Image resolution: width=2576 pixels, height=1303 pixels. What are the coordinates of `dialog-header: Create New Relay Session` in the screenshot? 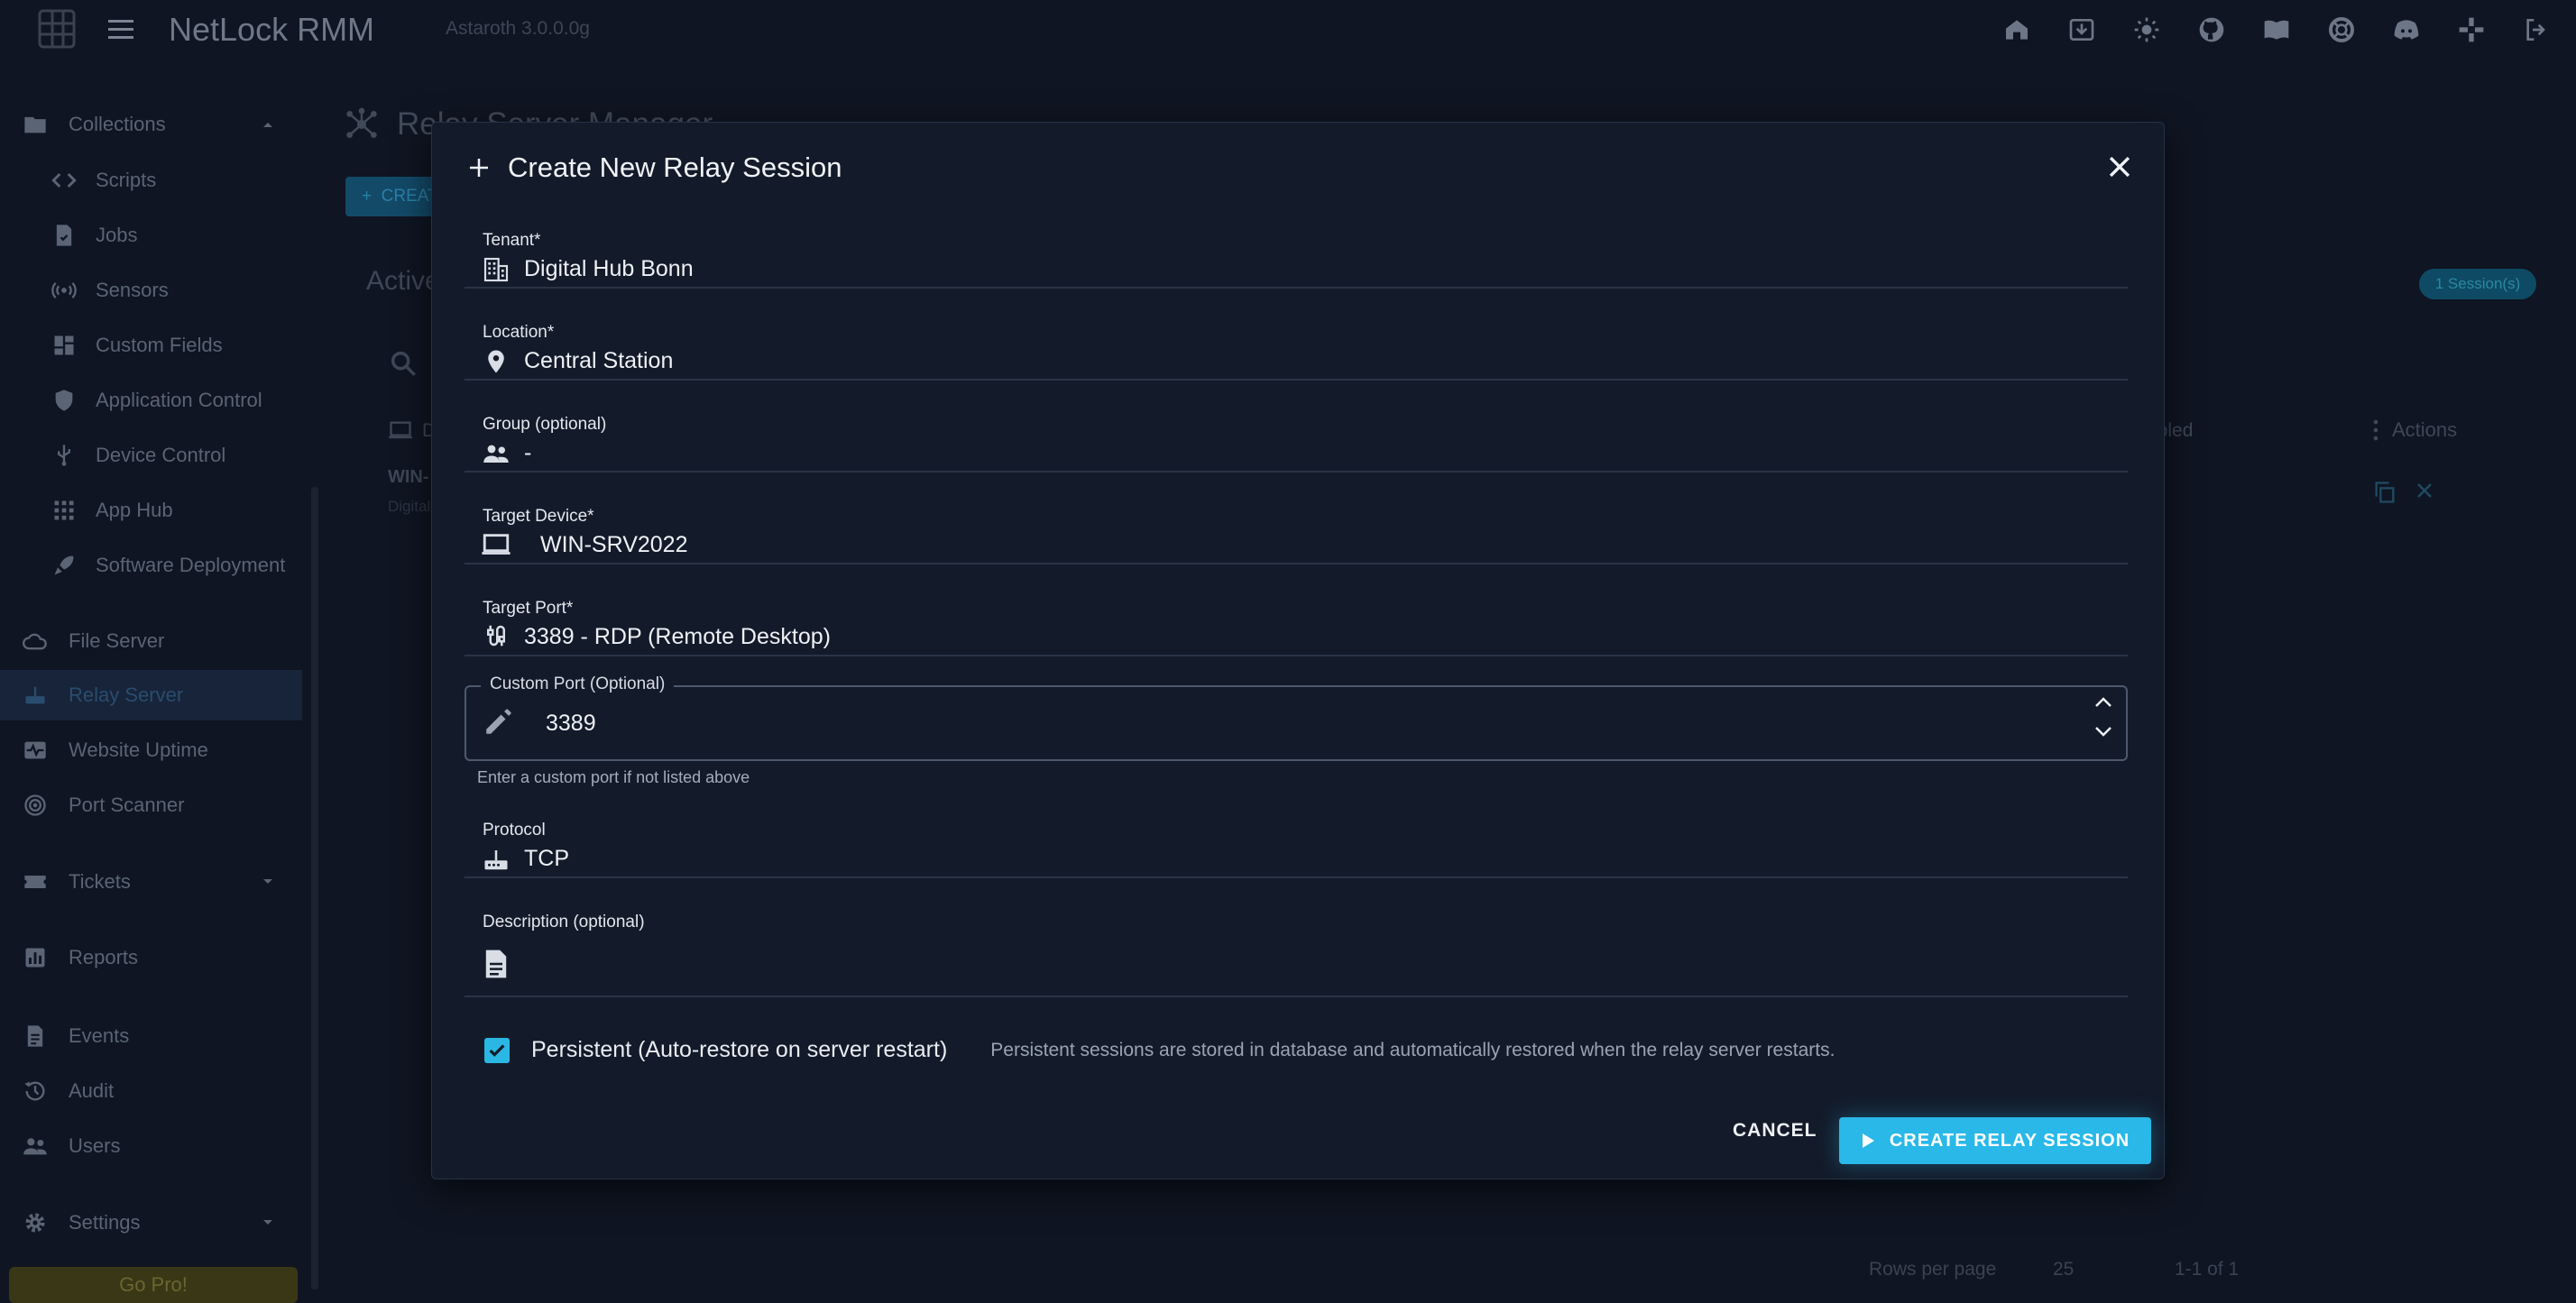 It's located at (655, 168).